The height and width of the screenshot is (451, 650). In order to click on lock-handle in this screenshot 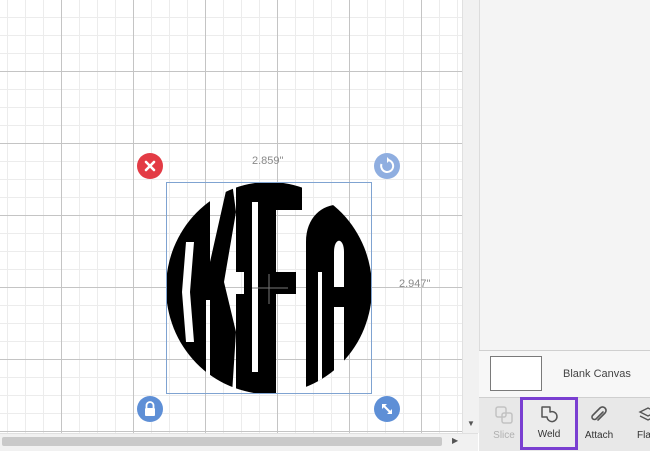, I will do `click(150, 409)`.